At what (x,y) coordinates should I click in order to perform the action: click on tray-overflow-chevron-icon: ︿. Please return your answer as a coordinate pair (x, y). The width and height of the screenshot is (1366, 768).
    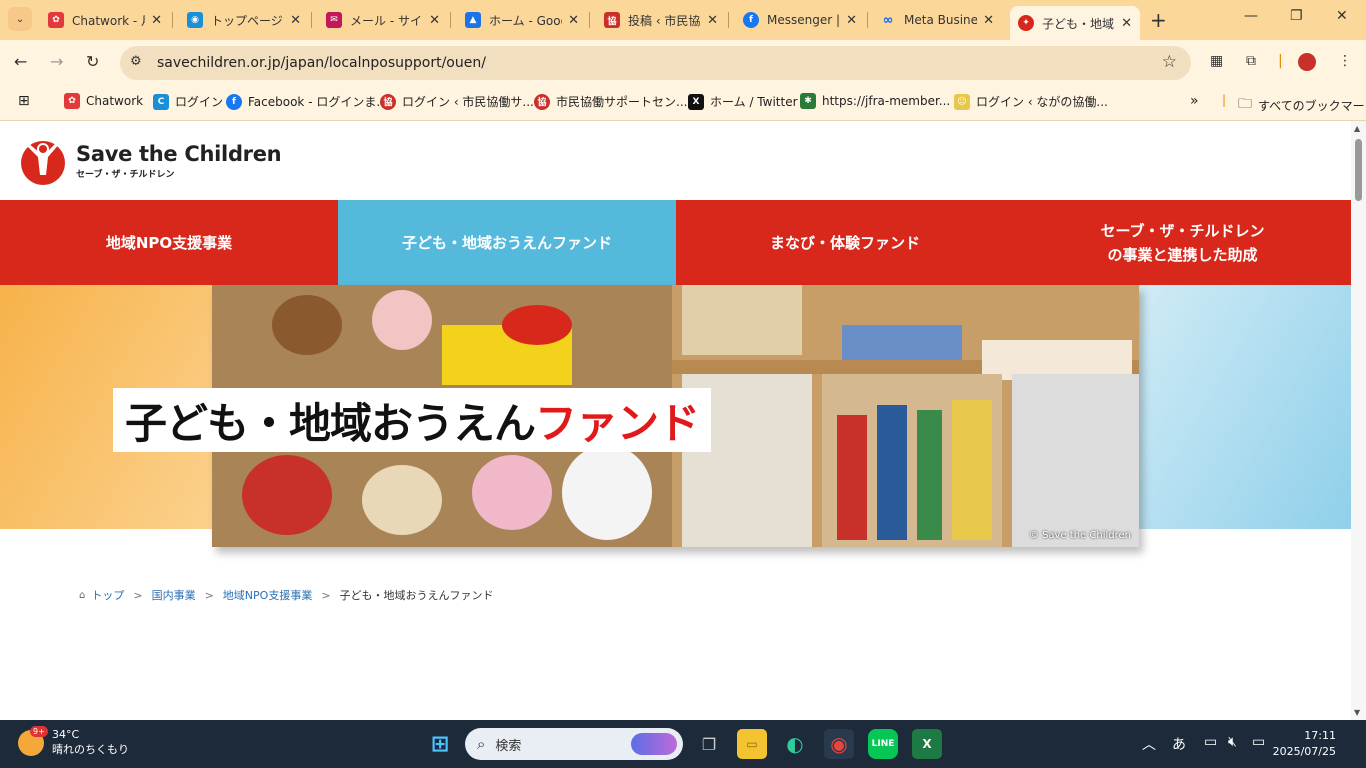
    Looking at the image, I should click on (1149, 744).